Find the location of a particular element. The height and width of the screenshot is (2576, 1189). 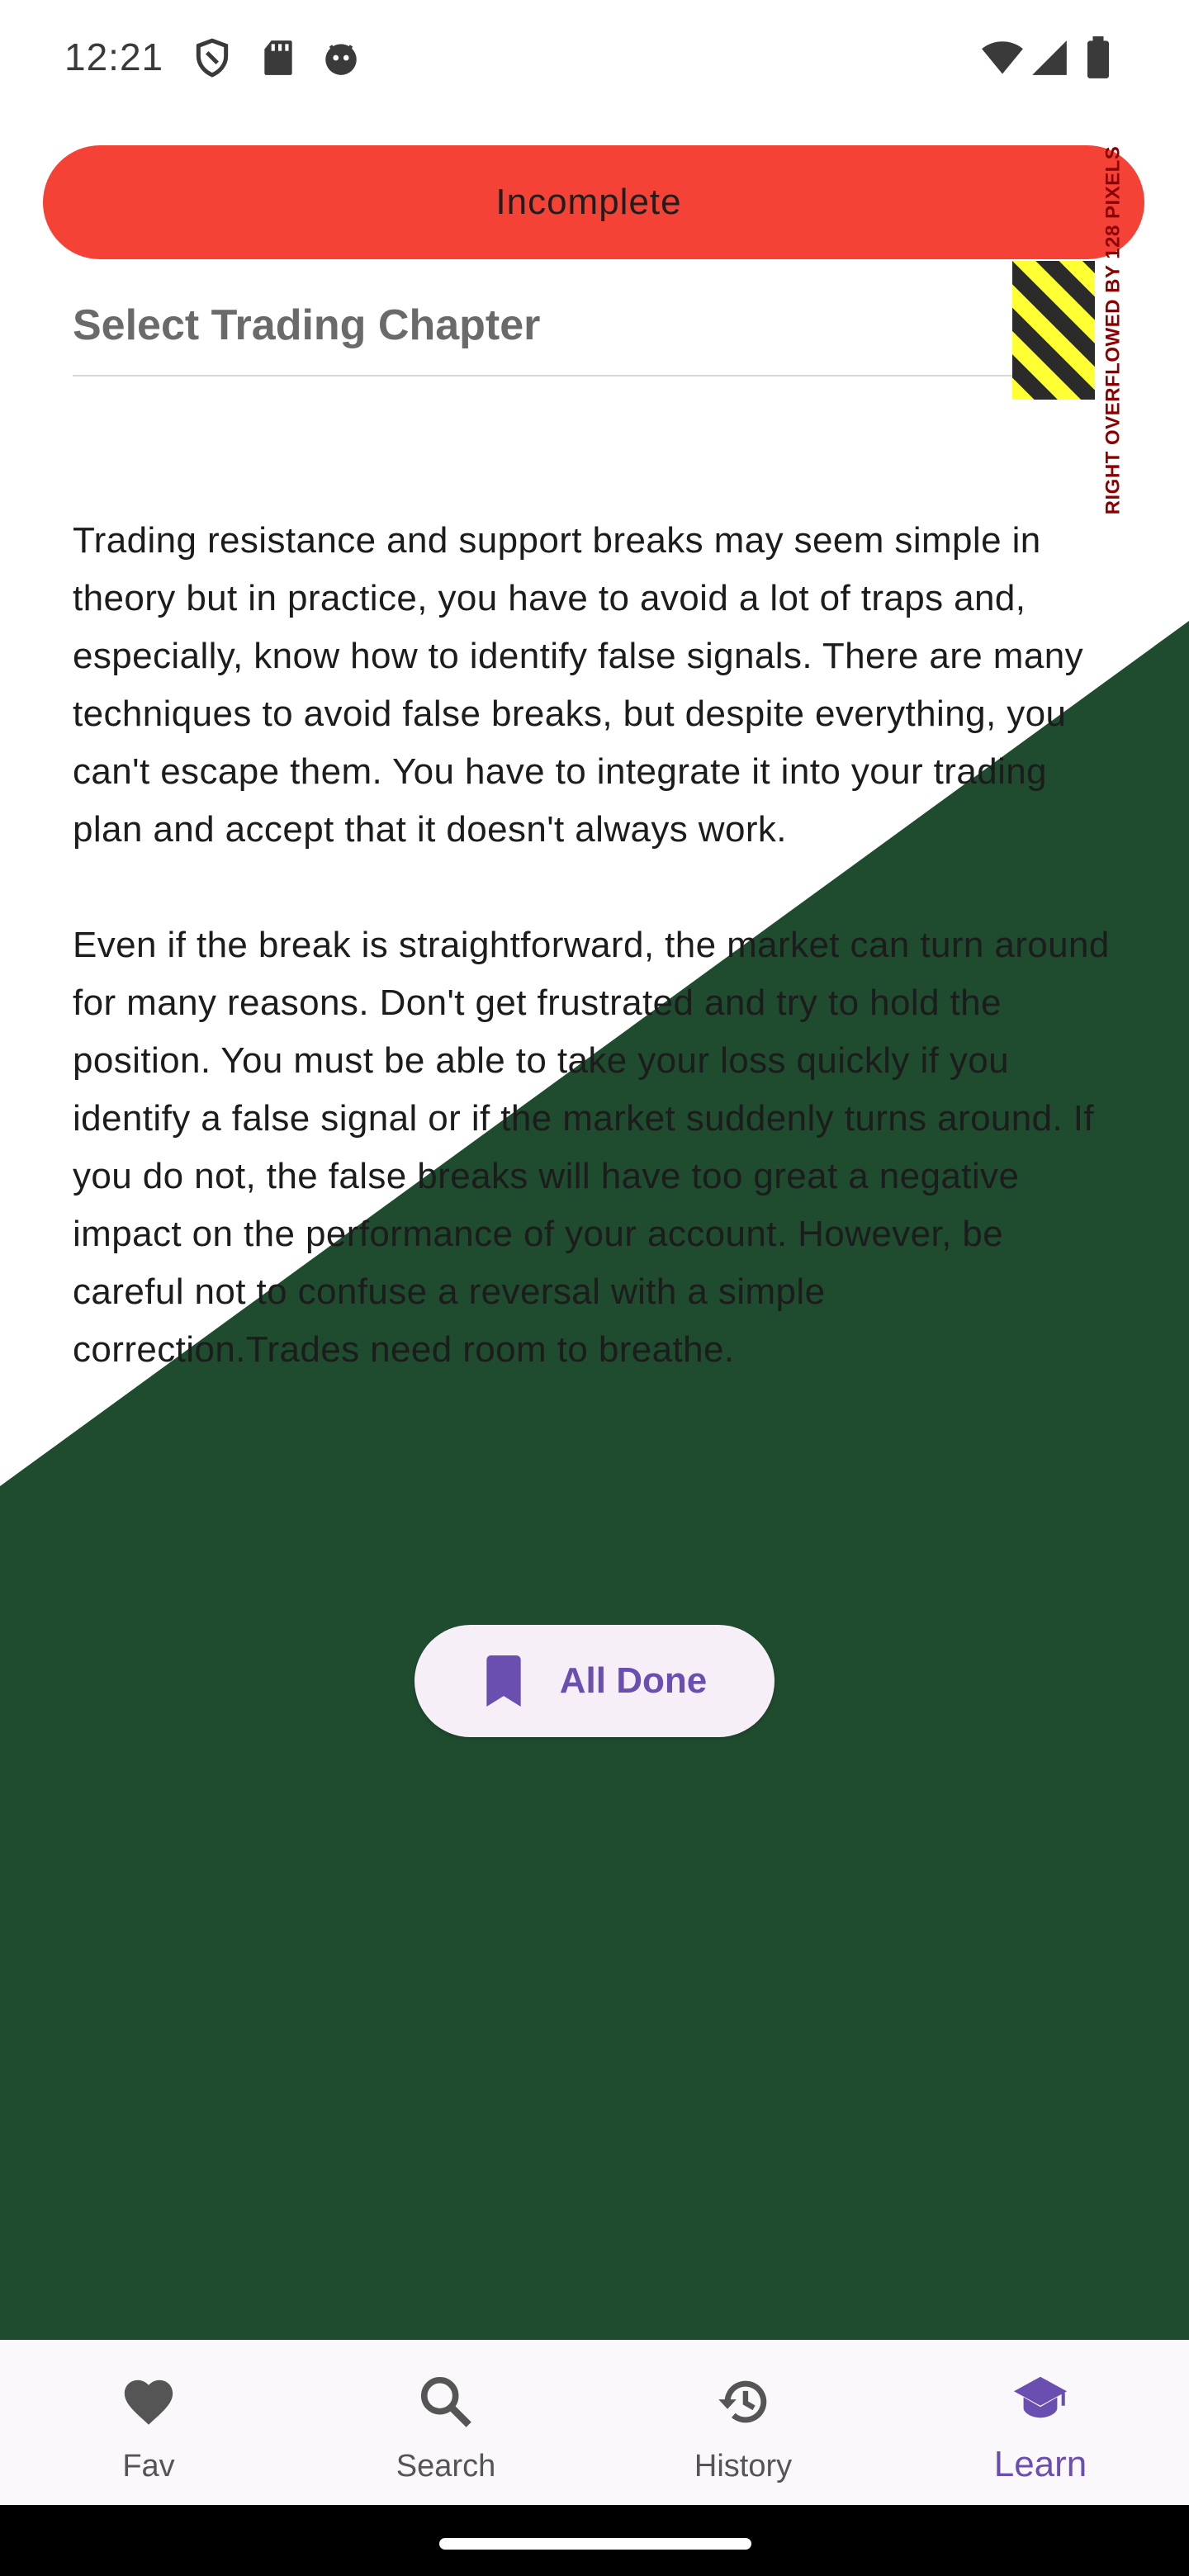

status-time: 12:21 is located at coordinates (114, 57).